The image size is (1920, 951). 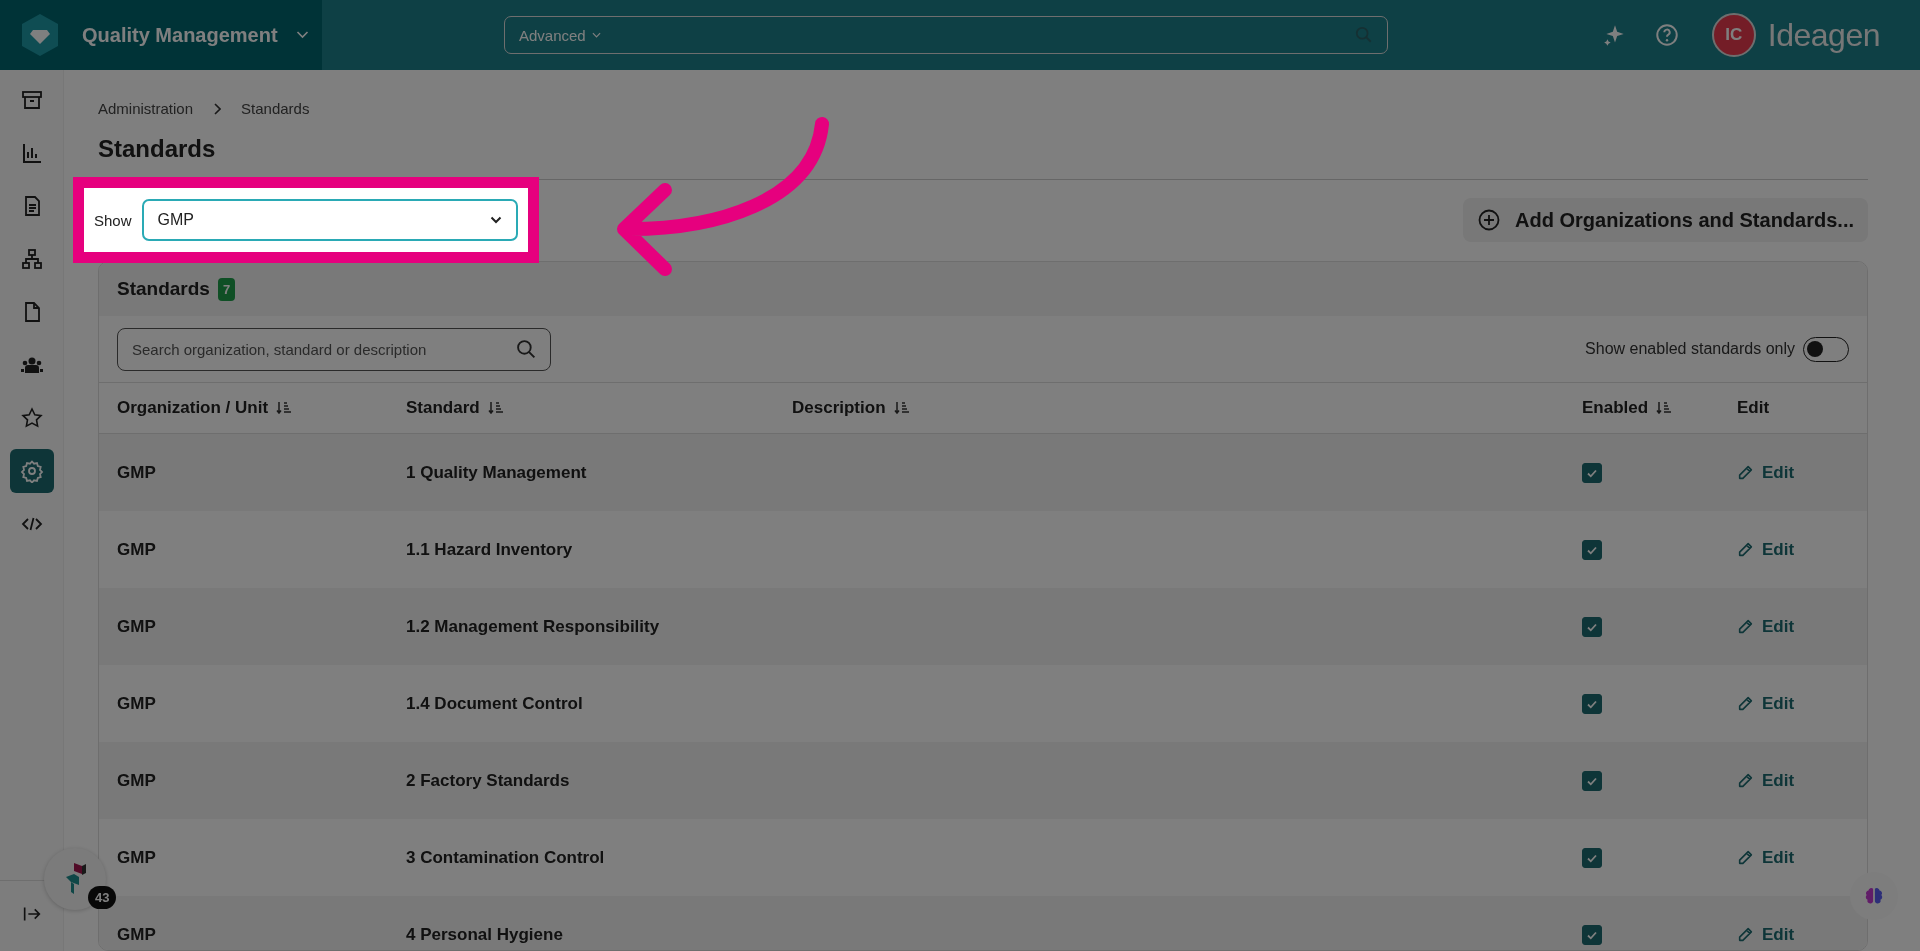 What do you see at coordinates (334, 349) in the screenshot?
I see `search-field: Search organization, standard or description` at bounding box center [334, 349].